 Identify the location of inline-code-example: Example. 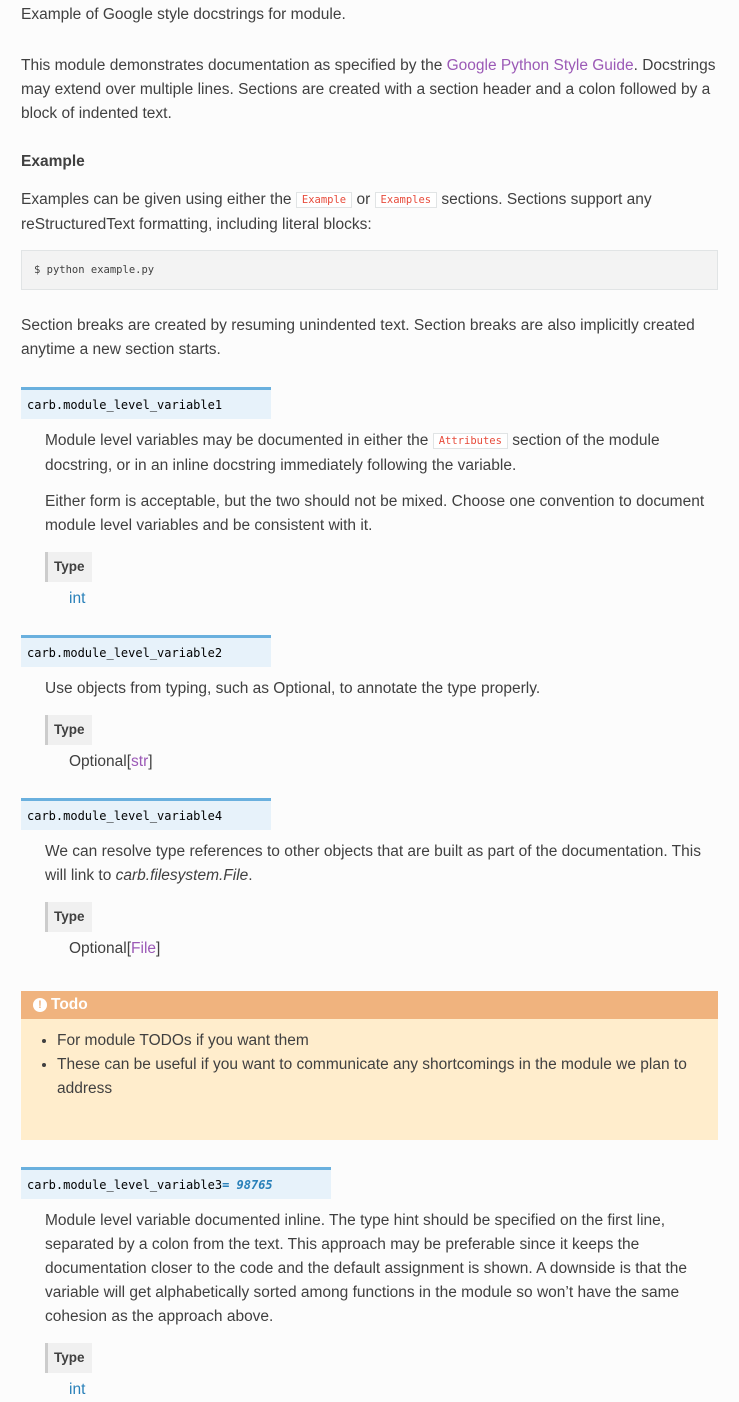
(324, 200).